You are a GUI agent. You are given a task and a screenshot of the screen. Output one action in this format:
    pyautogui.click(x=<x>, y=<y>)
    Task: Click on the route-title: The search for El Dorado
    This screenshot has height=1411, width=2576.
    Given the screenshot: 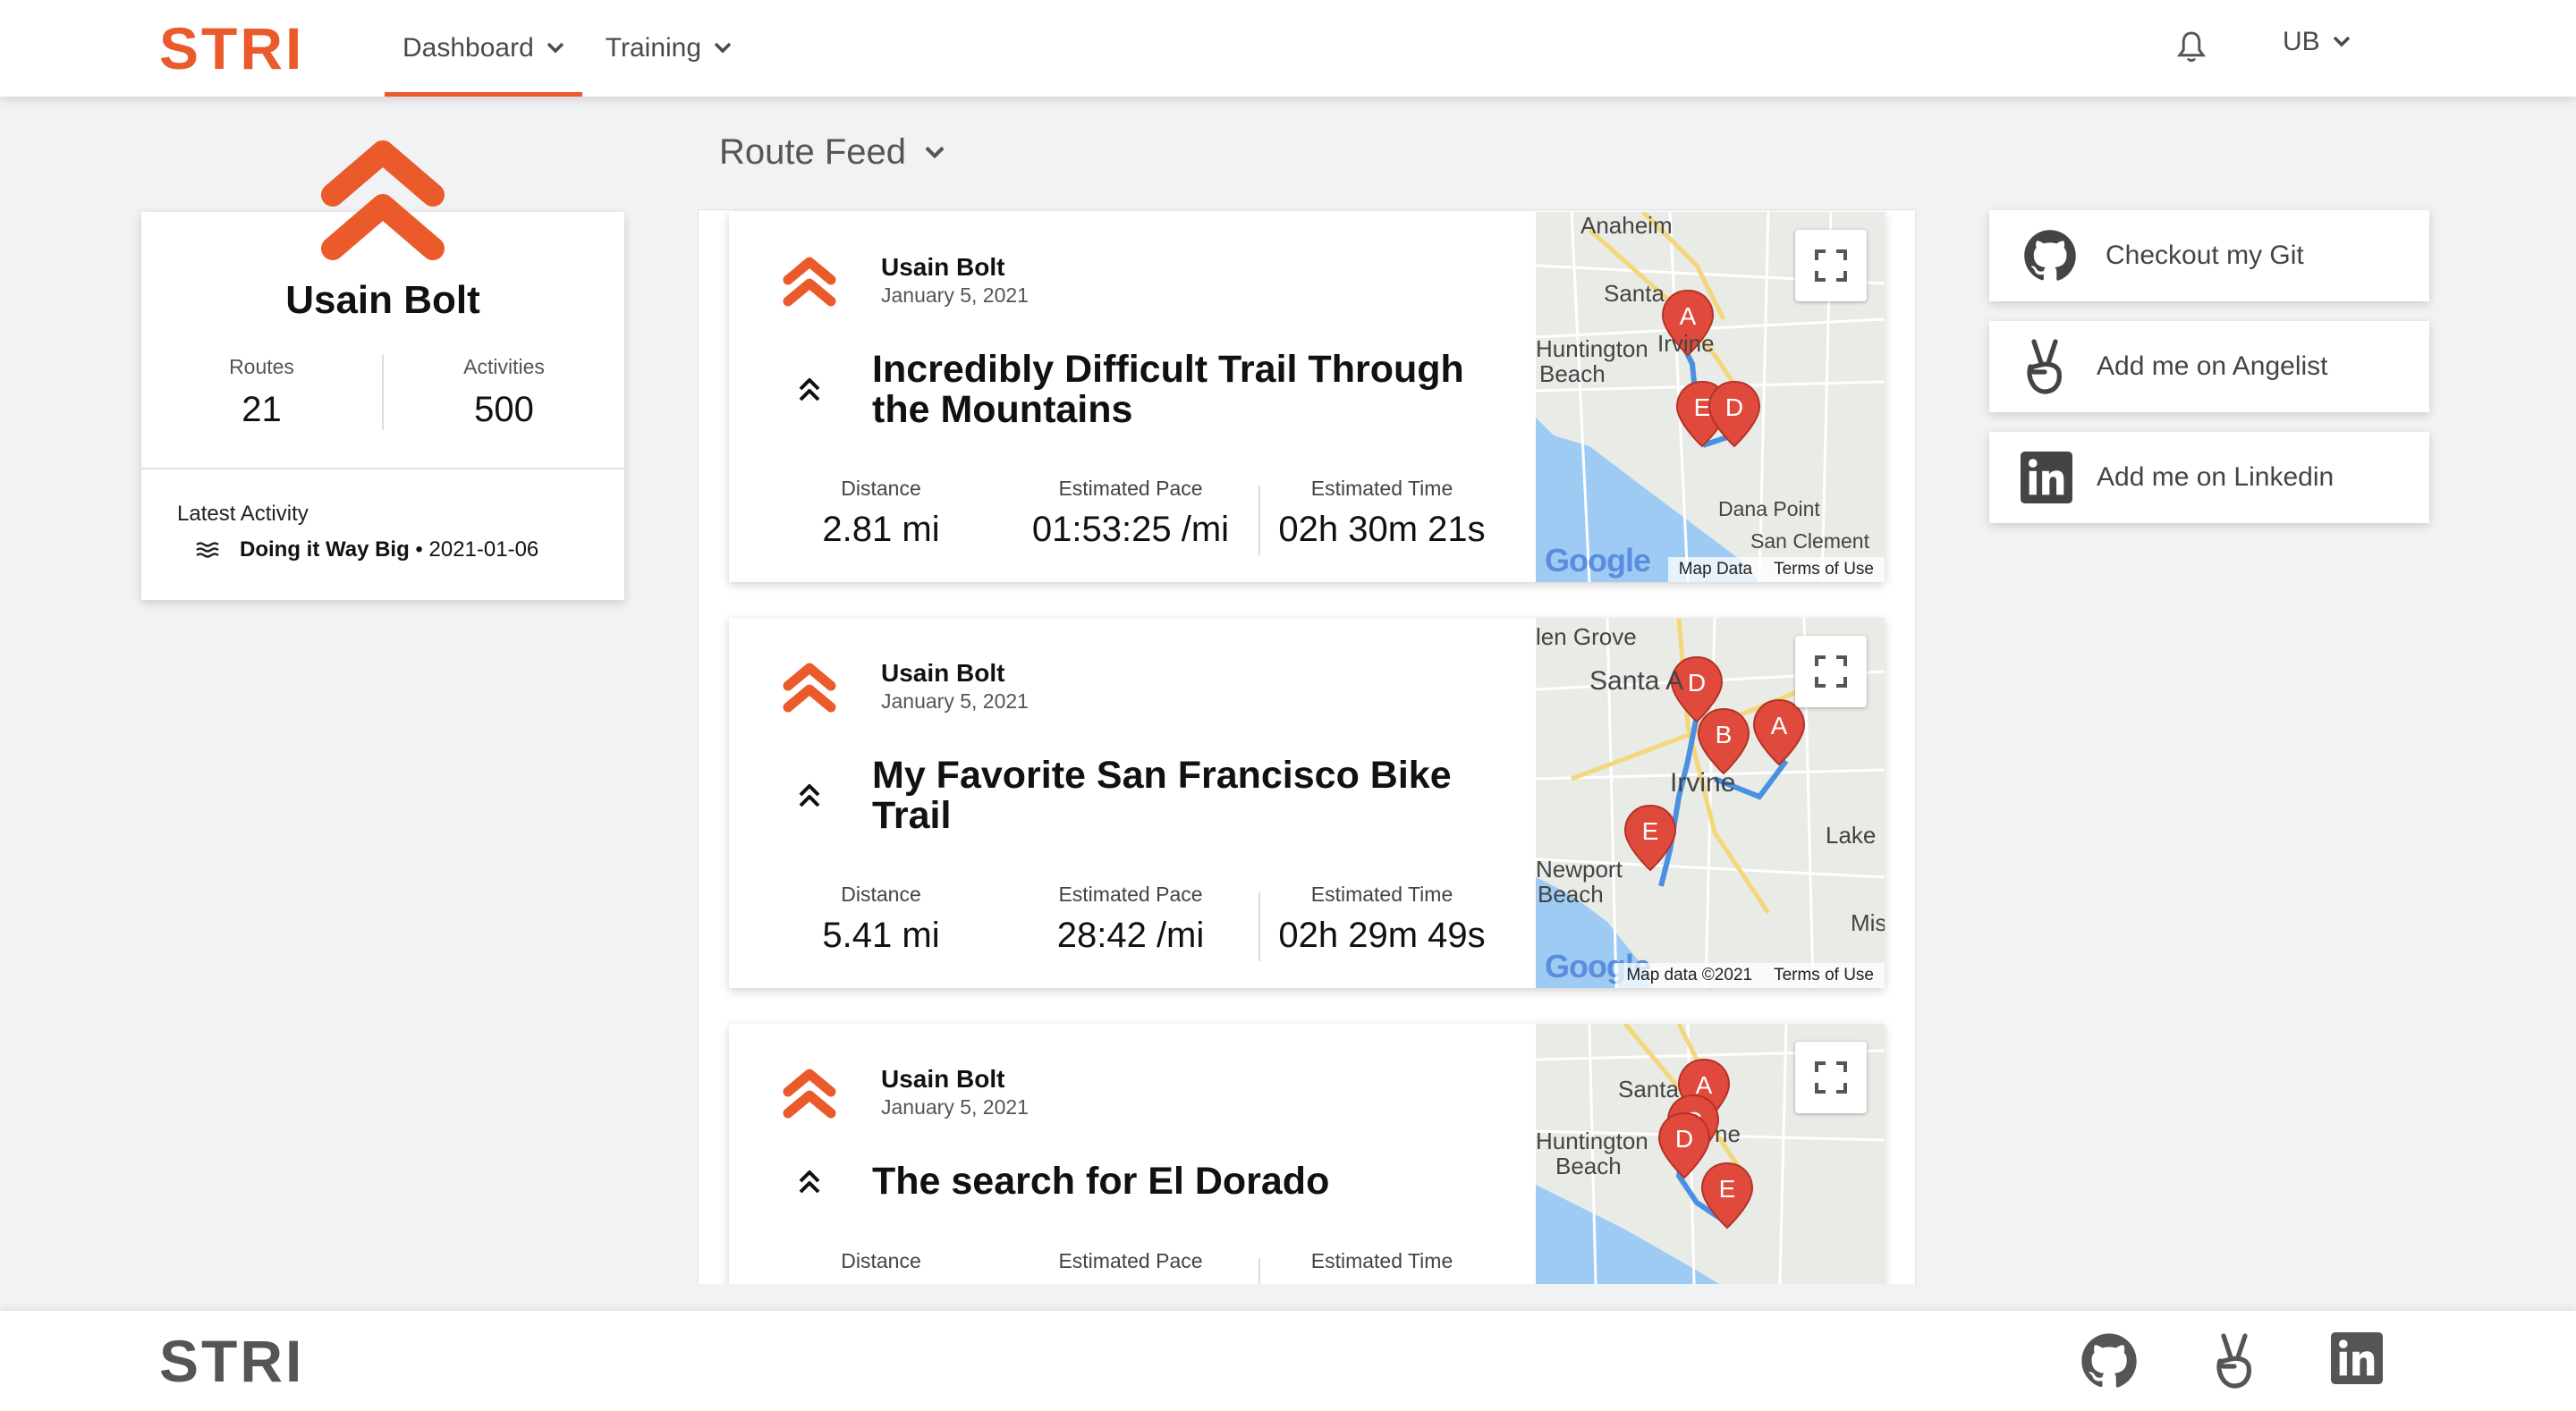 What is the action you would take?
    pyautogui.click(x=1203, y=1182)
    